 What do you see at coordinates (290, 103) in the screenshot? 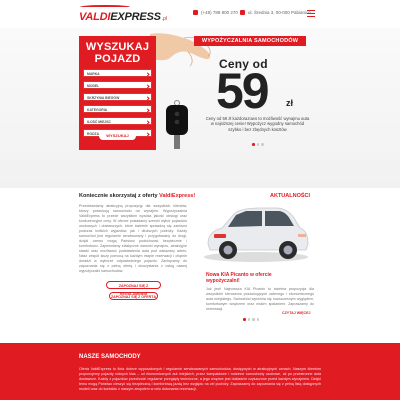
I see `promo-currency: zł` at bounding box center [290, 103].